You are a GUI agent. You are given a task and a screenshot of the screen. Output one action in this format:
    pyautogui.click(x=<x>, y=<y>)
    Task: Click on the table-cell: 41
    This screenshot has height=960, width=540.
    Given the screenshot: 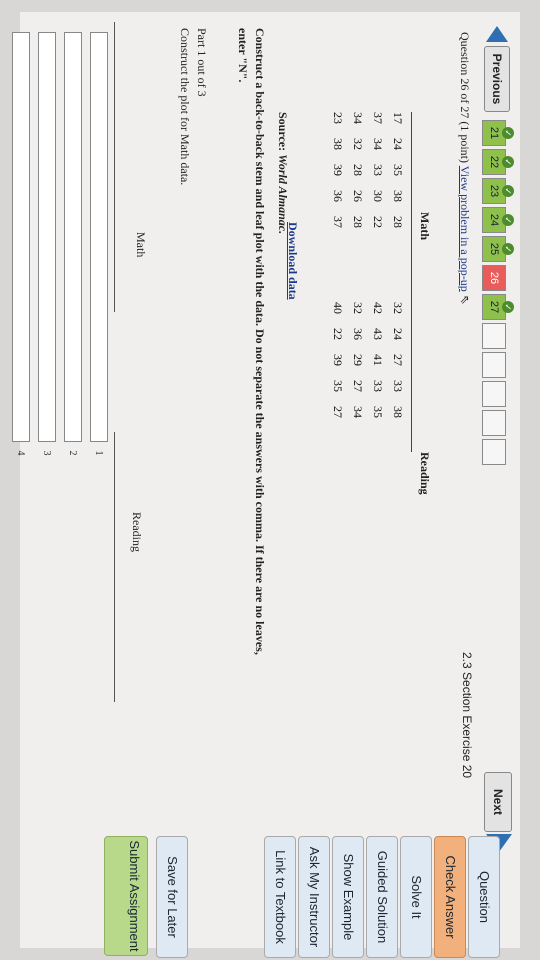 What is the action you would take?
    pyautogui.click(x=378, y=360)
    